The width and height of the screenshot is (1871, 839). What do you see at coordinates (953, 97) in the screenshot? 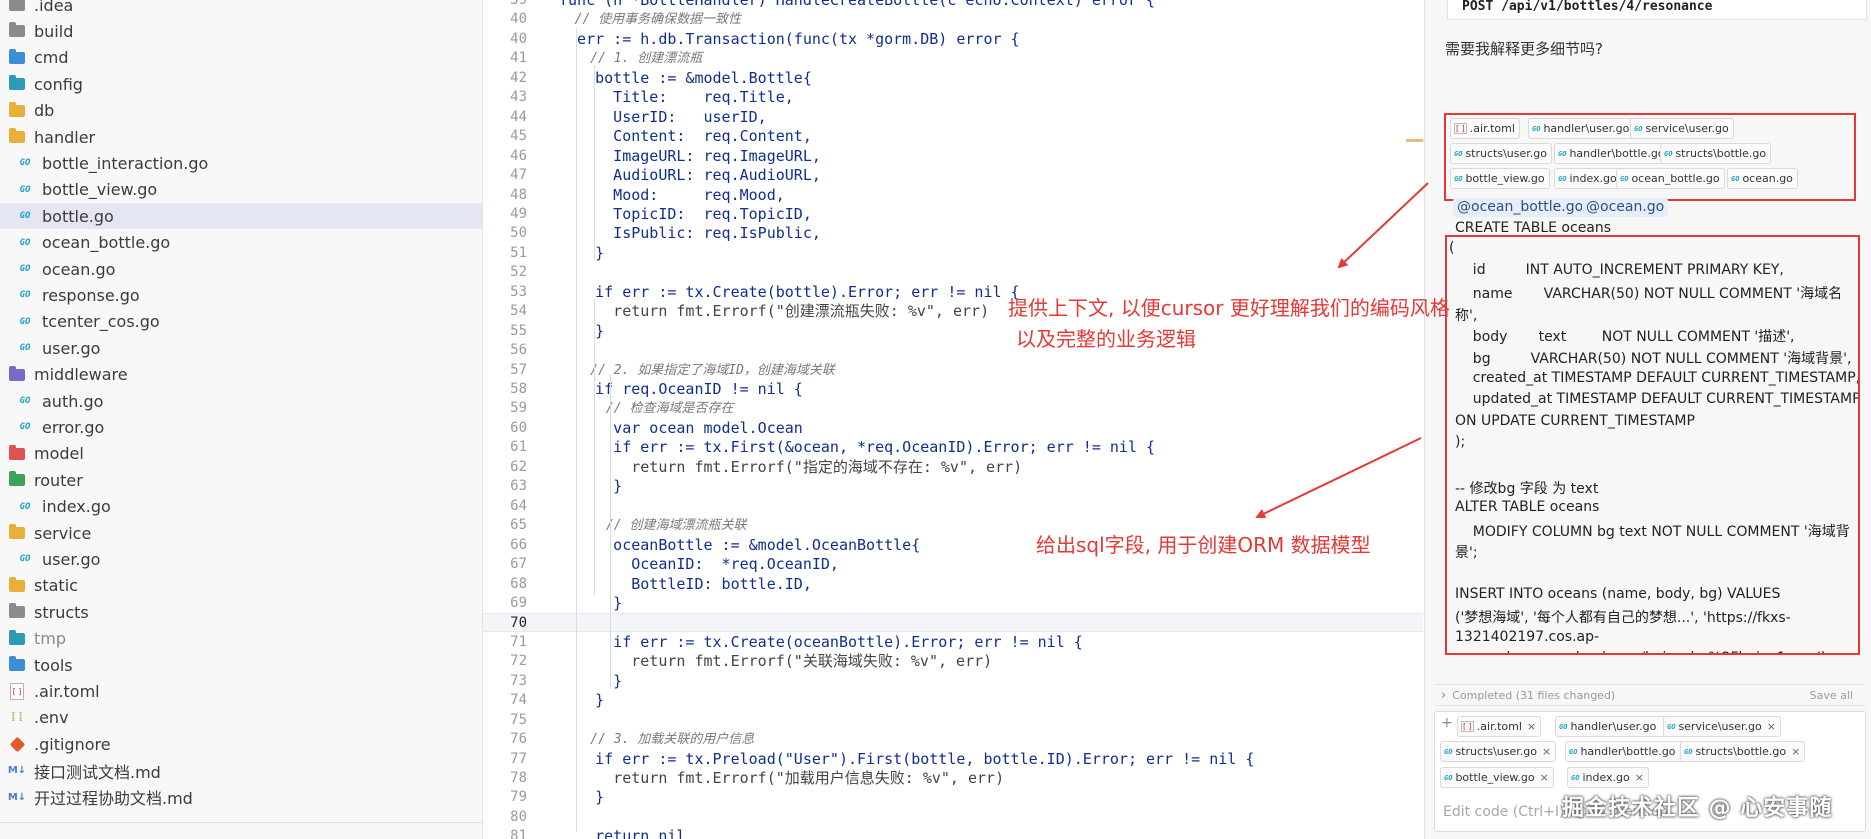
I see `code-line: 43 Title: req.Title,` at bounding box center [953, 97].